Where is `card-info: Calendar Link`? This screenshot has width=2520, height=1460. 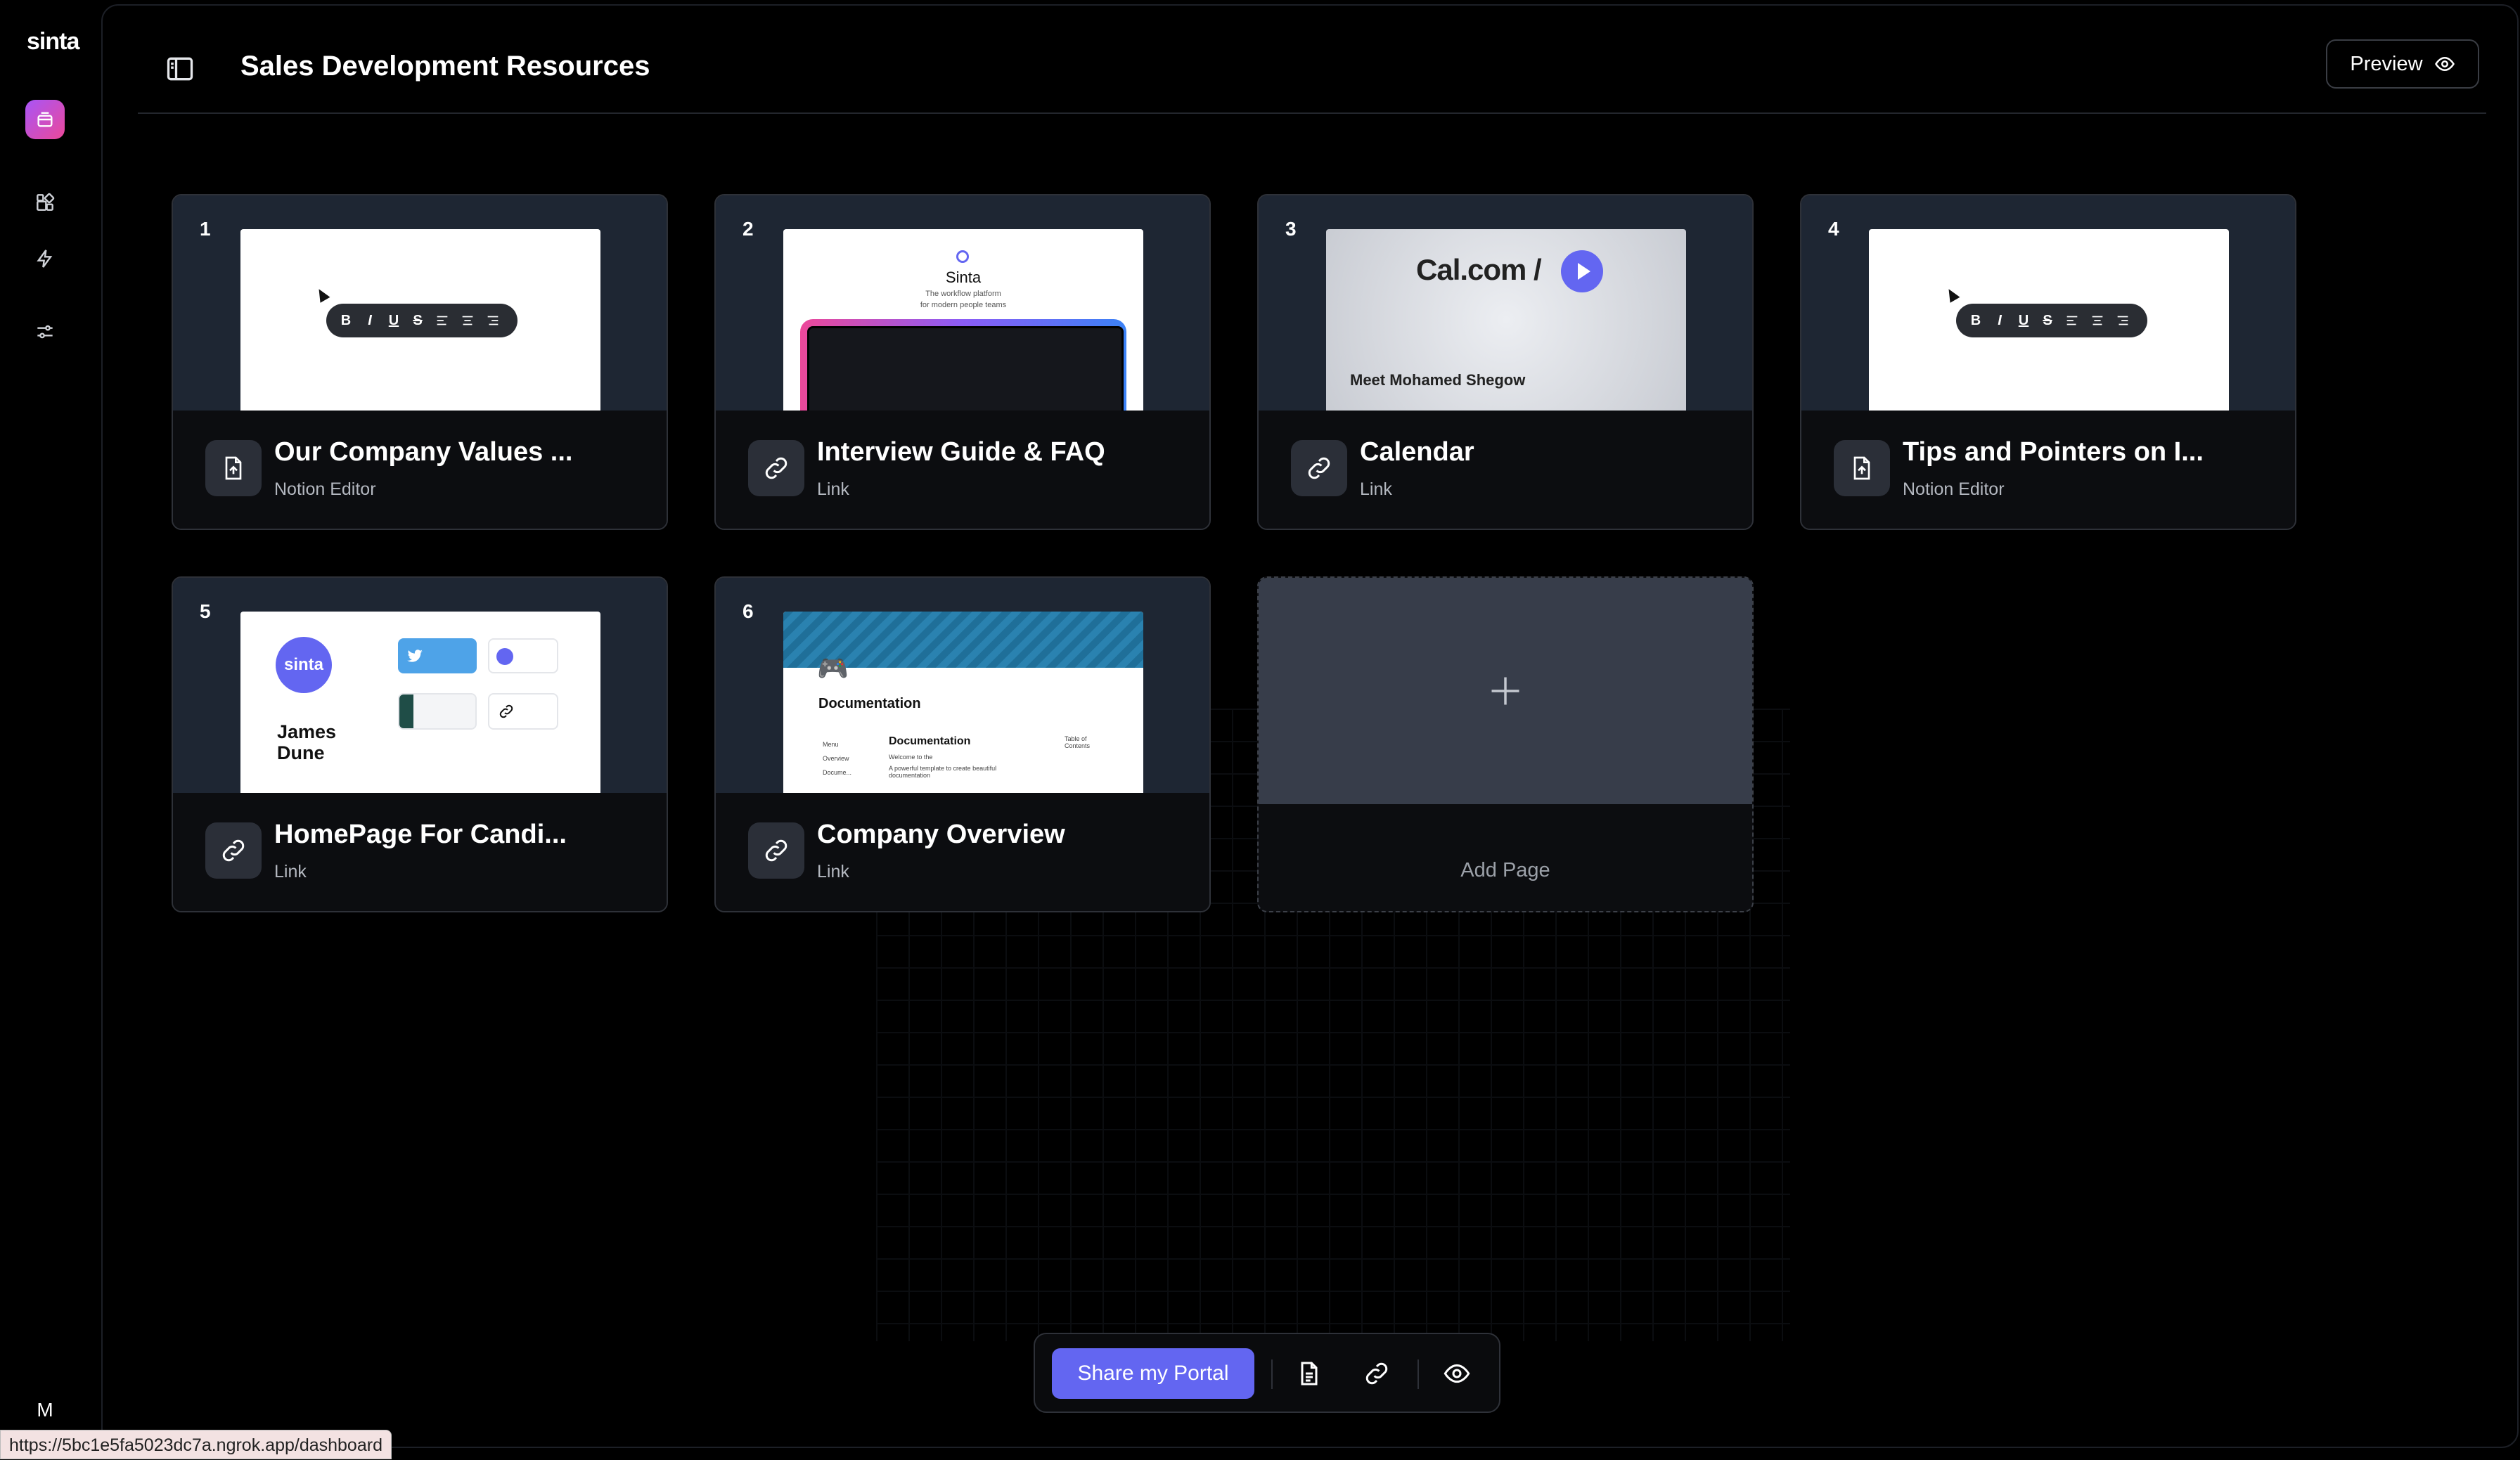
card-info: Calendar Link is located at coordinates (1505, 470).